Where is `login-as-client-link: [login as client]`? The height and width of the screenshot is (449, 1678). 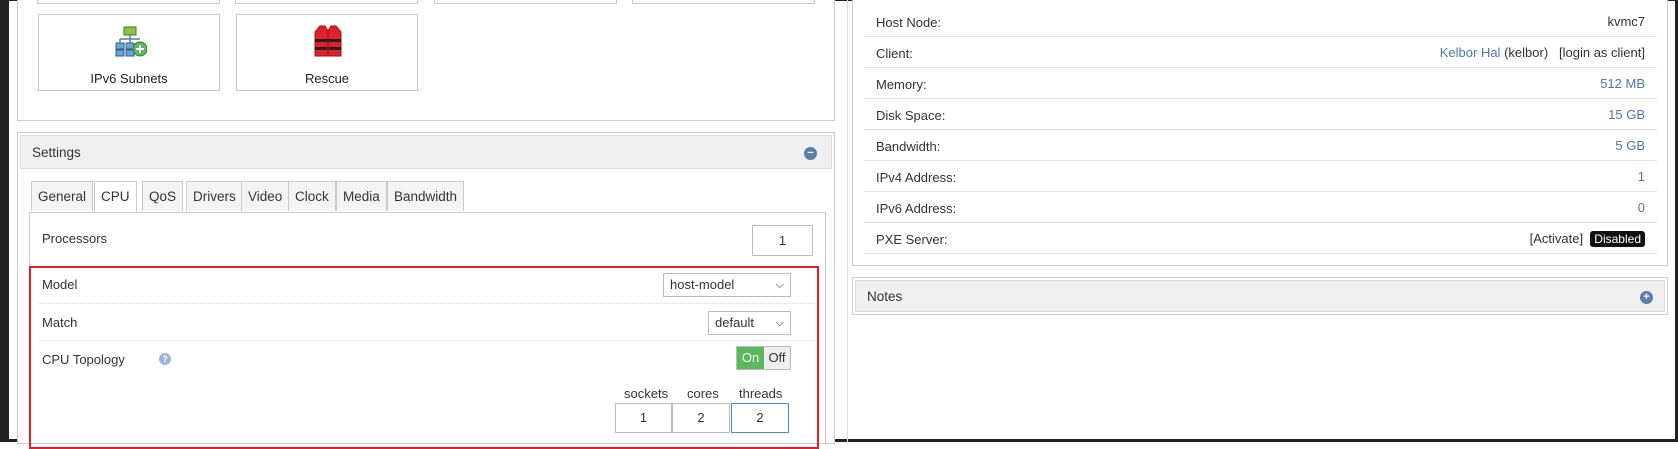 login-as-client-link: [login as client] is located at coordinates (1602, 52).